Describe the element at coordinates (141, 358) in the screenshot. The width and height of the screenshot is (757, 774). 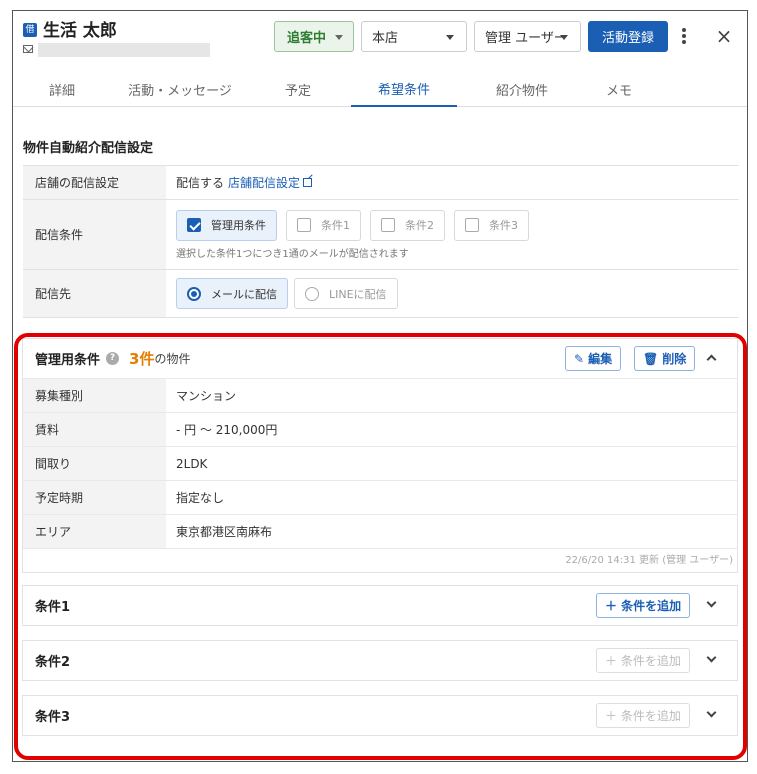
I see `match-count: 3件` at that location.